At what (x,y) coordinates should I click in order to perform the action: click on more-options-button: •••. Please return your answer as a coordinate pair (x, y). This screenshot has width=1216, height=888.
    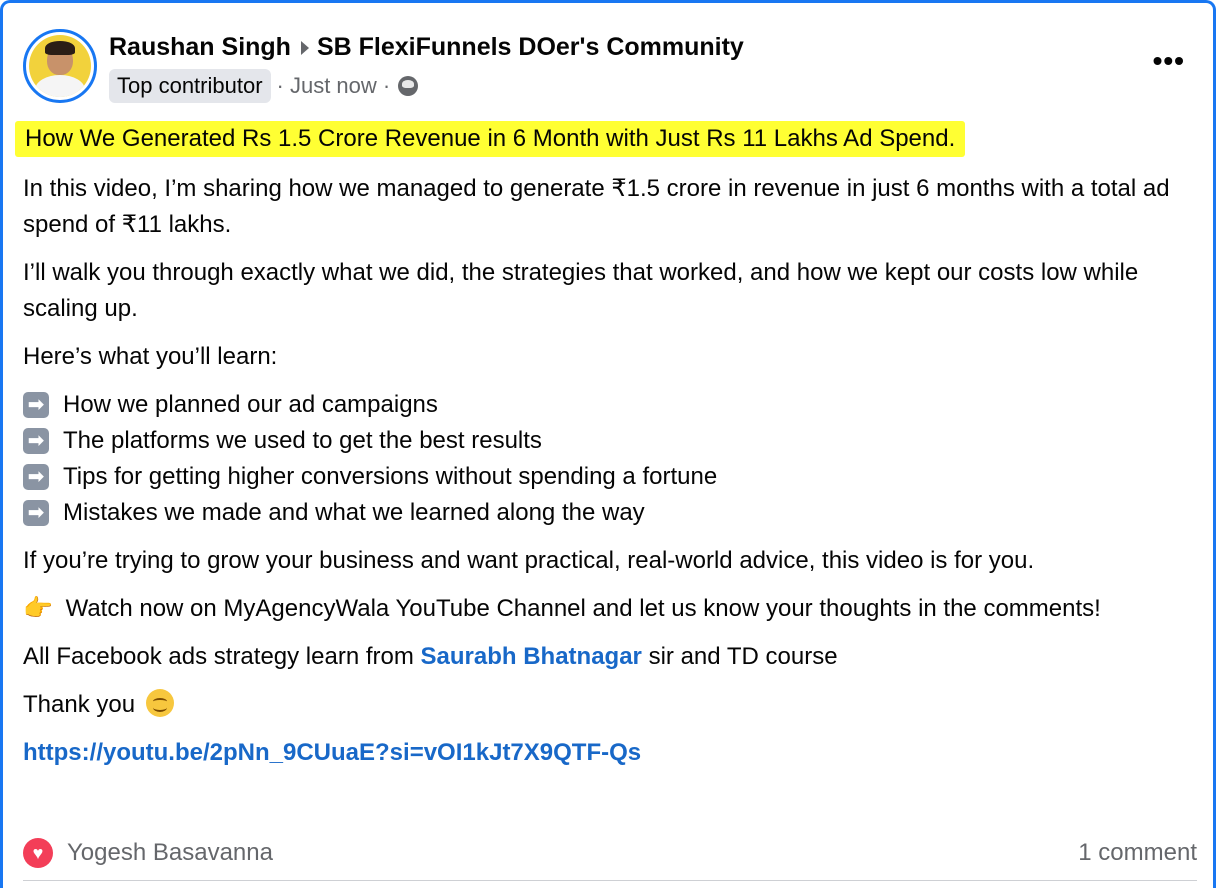
    Looking at the image, I should click on (1169, 61).